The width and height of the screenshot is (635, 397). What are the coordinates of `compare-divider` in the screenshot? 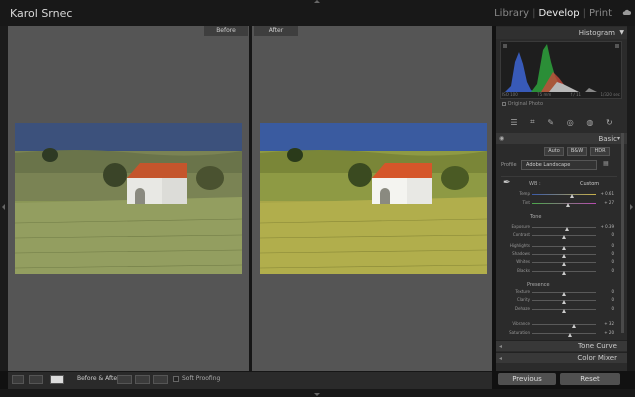 It's located at (250, 198).